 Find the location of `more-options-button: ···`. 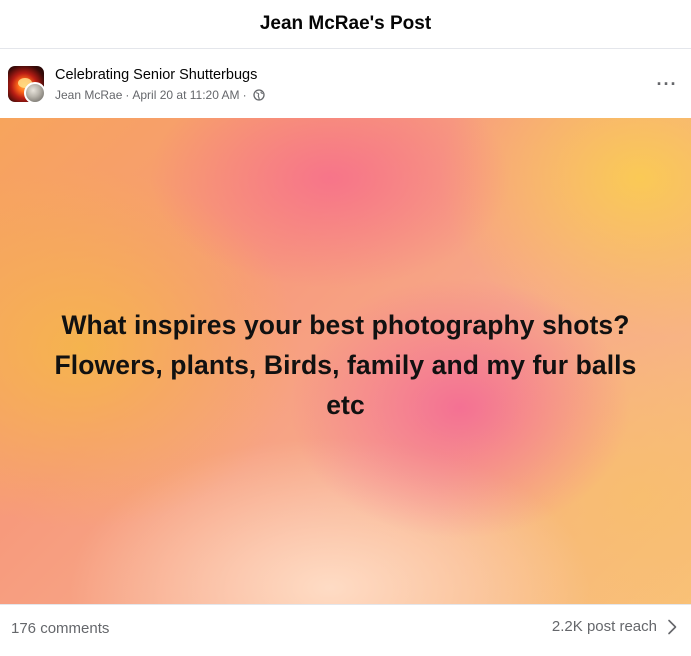

more-options-button: ··· is located at coordinates (667, 84).